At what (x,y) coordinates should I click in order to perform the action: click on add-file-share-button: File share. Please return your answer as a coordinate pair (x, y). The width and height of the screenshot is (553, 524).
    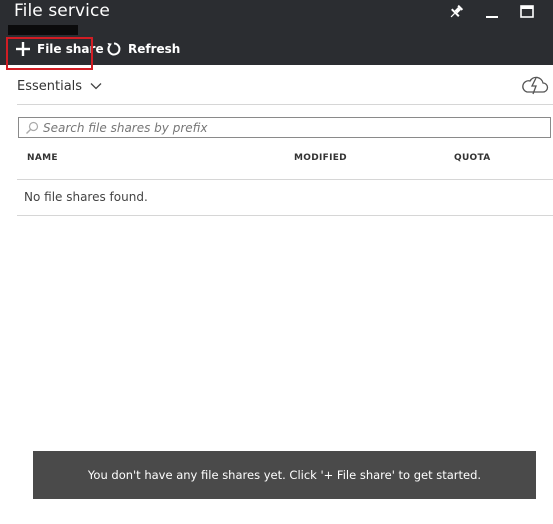
    Looking at the image, I should click on (59, 49).